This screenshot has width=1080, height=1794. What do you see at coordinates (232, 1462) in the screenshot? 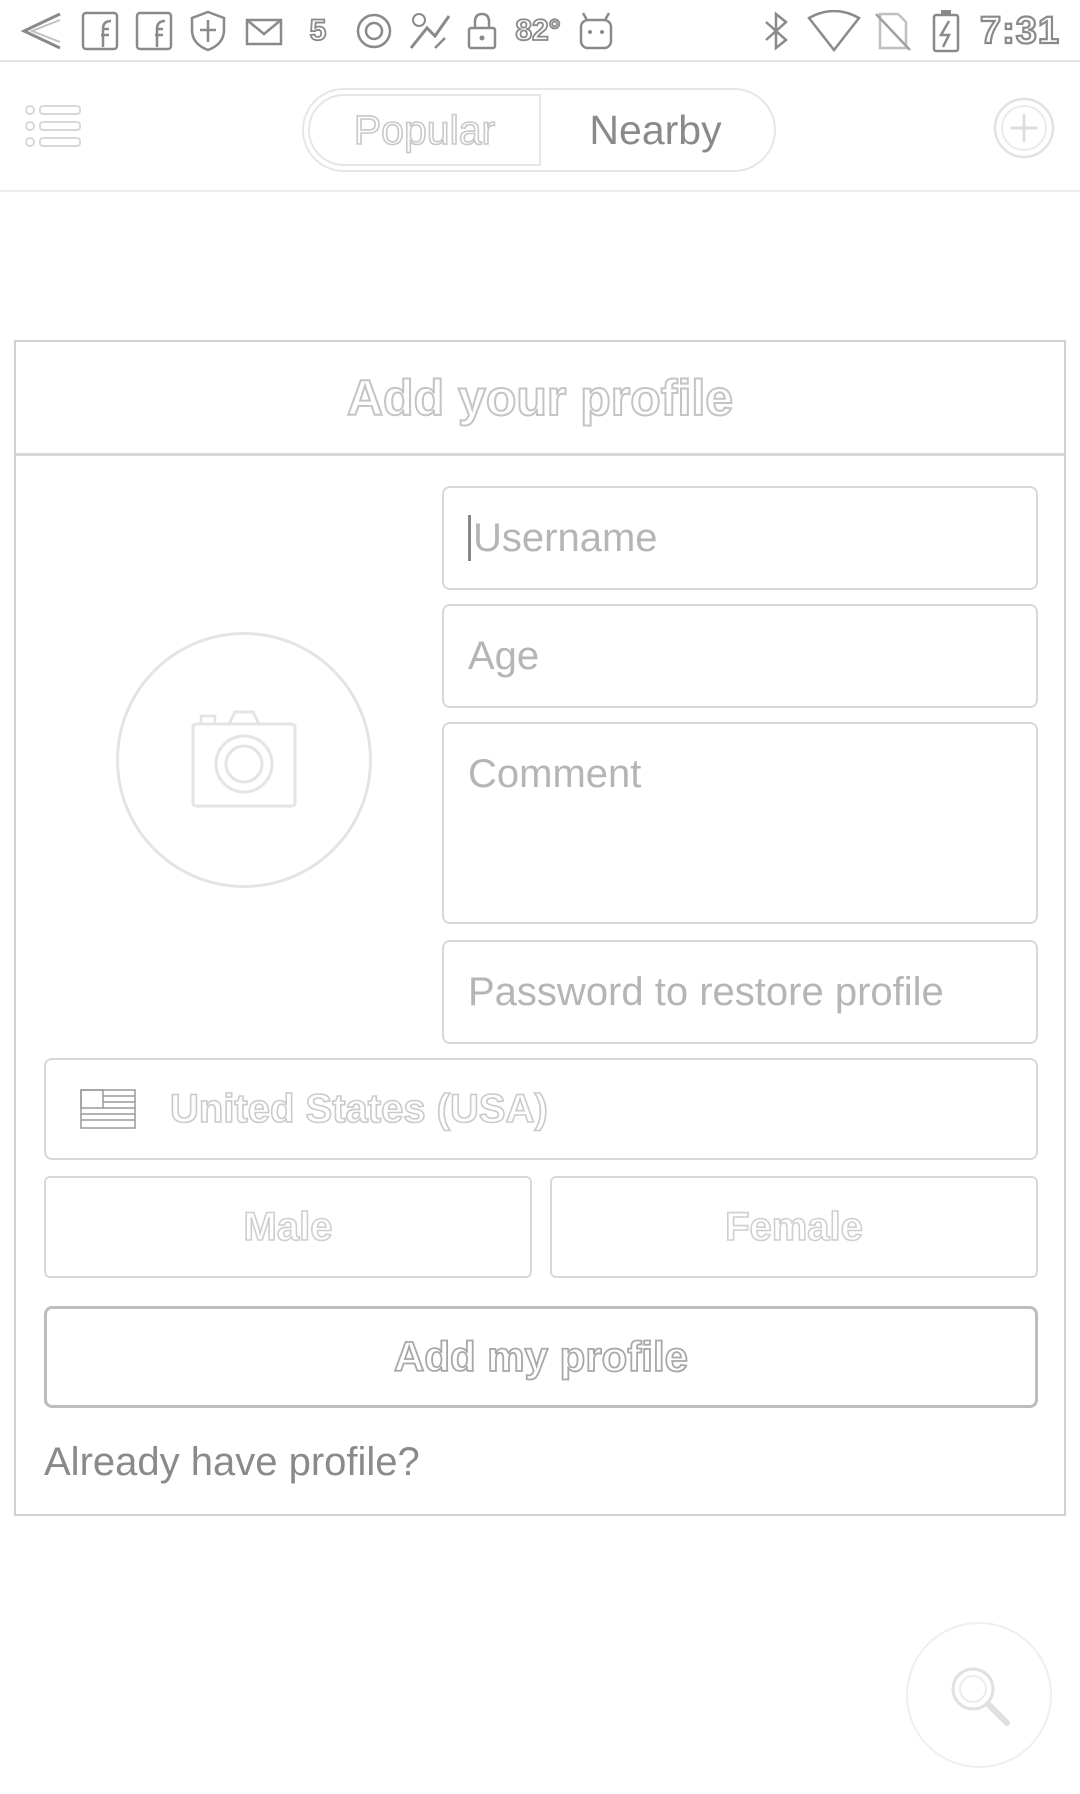
I see `already-have-profile-link: Already have profile?` at bounding box center [232, 1462].